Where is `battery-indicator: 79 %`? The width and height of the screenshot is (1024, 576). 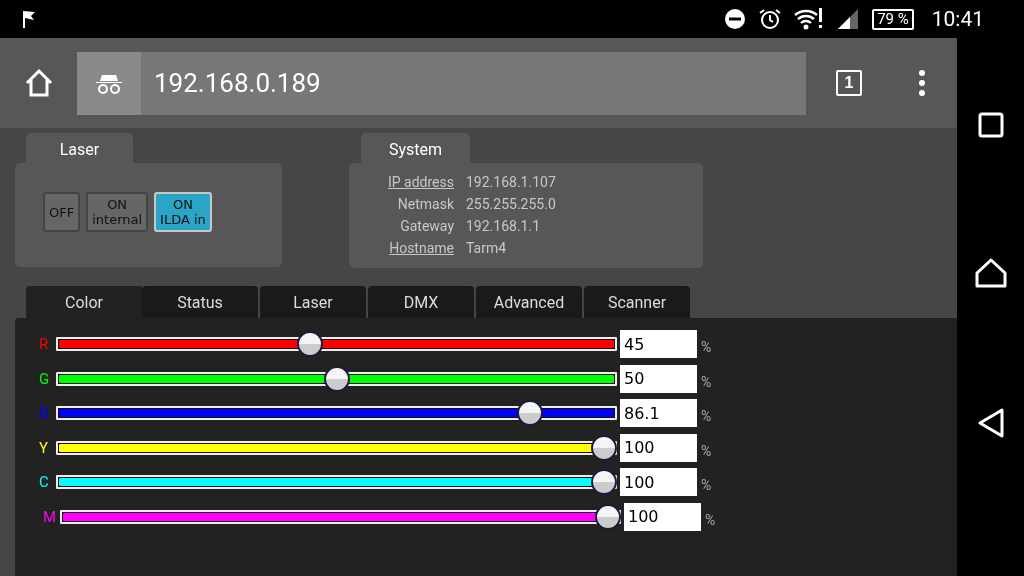 battery-indicator: 79 % is located at coordinates (893, 19).